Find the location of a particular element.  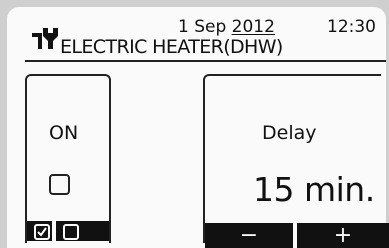

minus-icon: − is located at coordinates (249, 235).